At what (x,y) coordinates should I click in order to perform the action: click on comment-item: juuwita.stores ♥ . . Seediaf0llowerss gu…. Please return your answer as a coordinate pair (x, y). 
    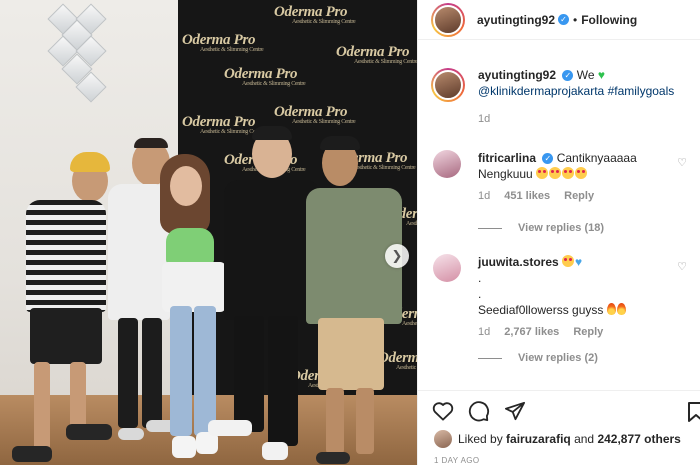
    Looking at the image, I should click on (559, 309).